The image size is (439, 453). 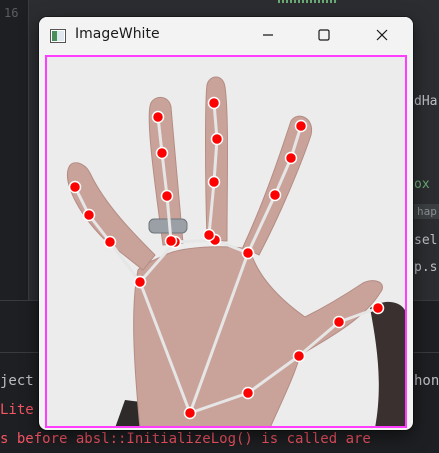 I want to click on code-fragment: dHa, so click(x=425, y=101).